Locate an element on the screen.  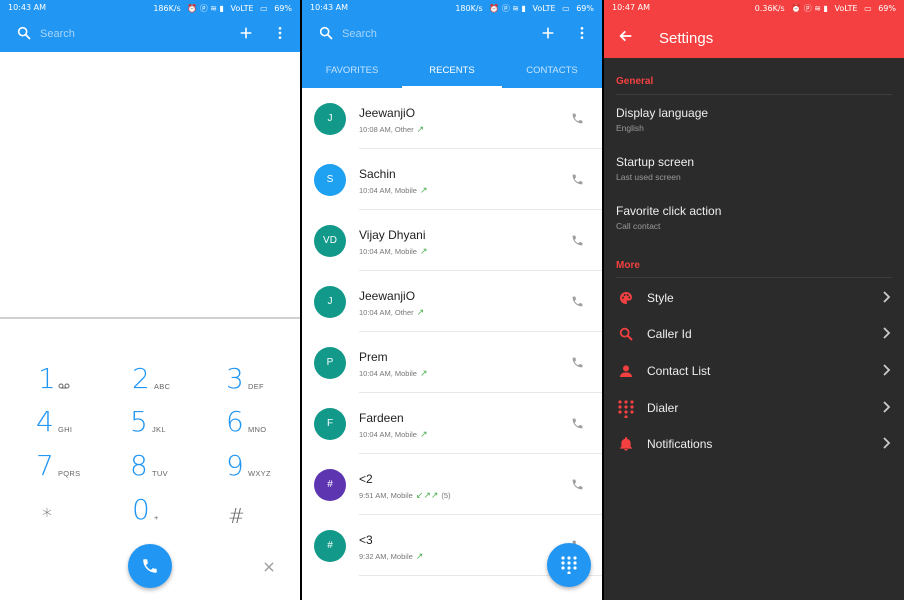
setting-title: Display language is located at coordinates (662, 113).